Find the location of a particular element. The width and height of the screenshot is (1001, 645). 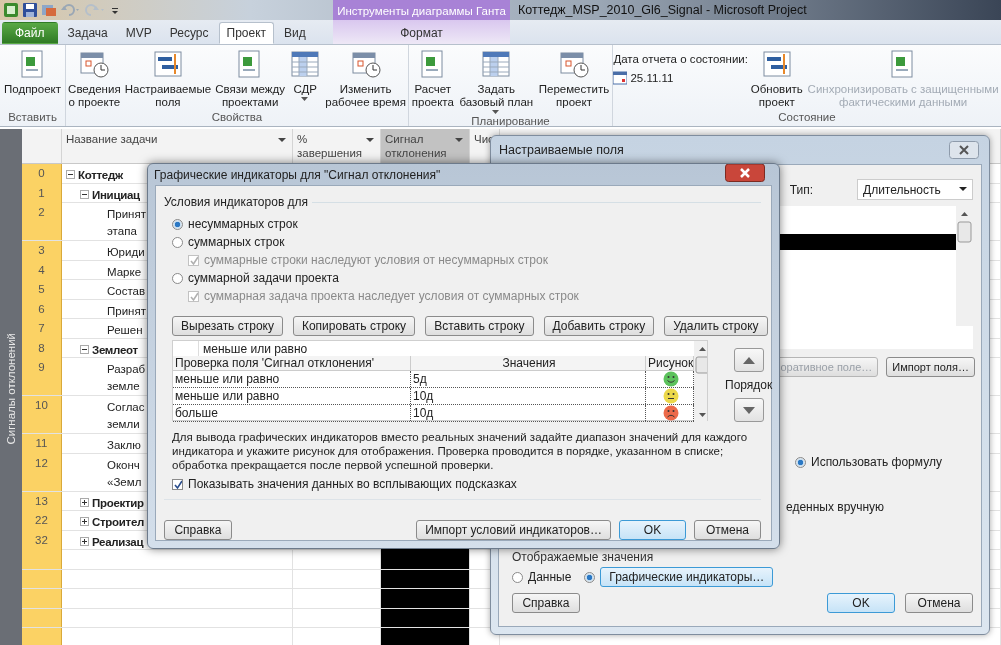

ribbon-button: Расчет проекта is located at coordinates (432, 81).